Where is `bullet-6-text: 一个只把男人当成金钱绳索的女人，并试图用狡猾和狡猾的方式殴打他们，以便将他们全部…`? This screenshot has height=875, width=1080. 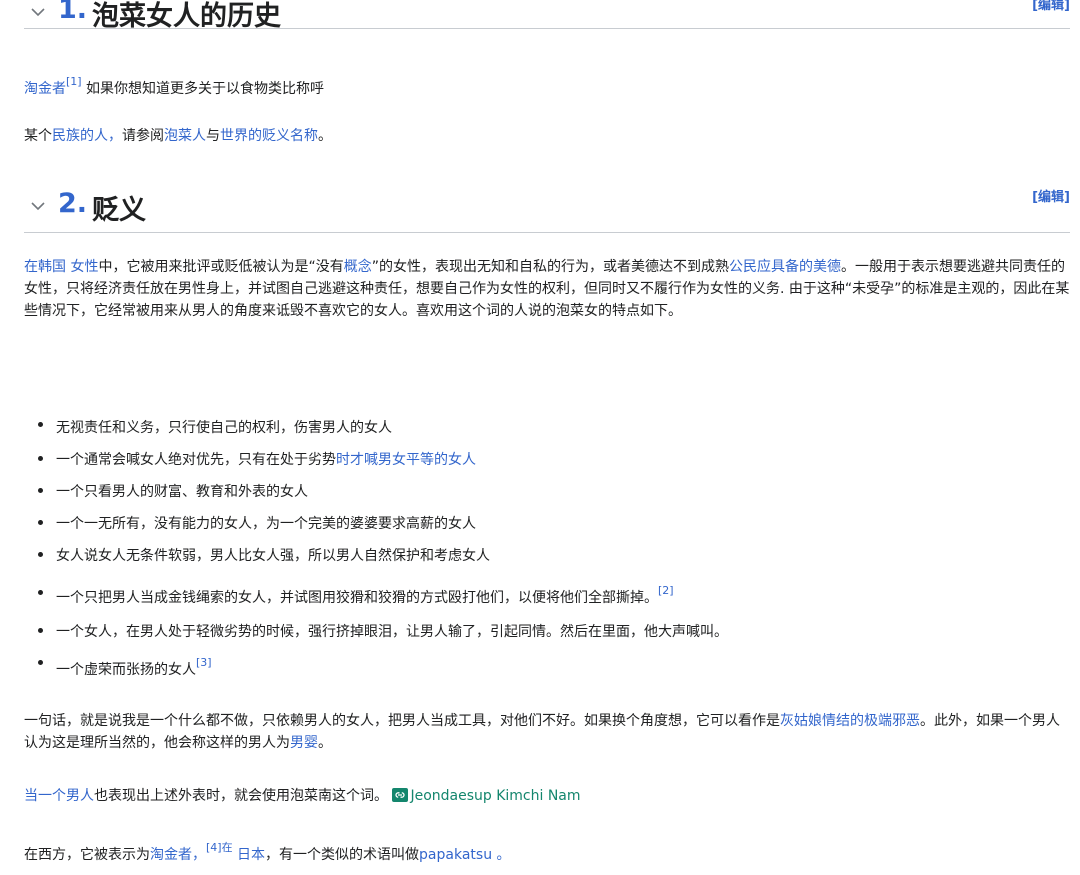 bullet-6-text: 一个只把男人当成金钱绳索的女人，并试图用狡猾和狡猾的方式殴打他们，以便将他们全部… is located at coordinates (357, 598).